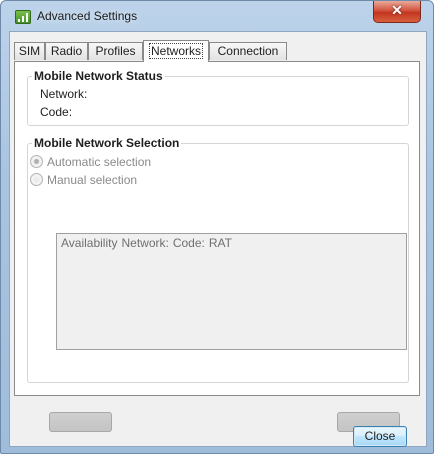  What do you see at coordinates (107, 143) in the screenshot?
I see `network-selection-title: Mobile Network Selection` at bounding box center [107, 143].